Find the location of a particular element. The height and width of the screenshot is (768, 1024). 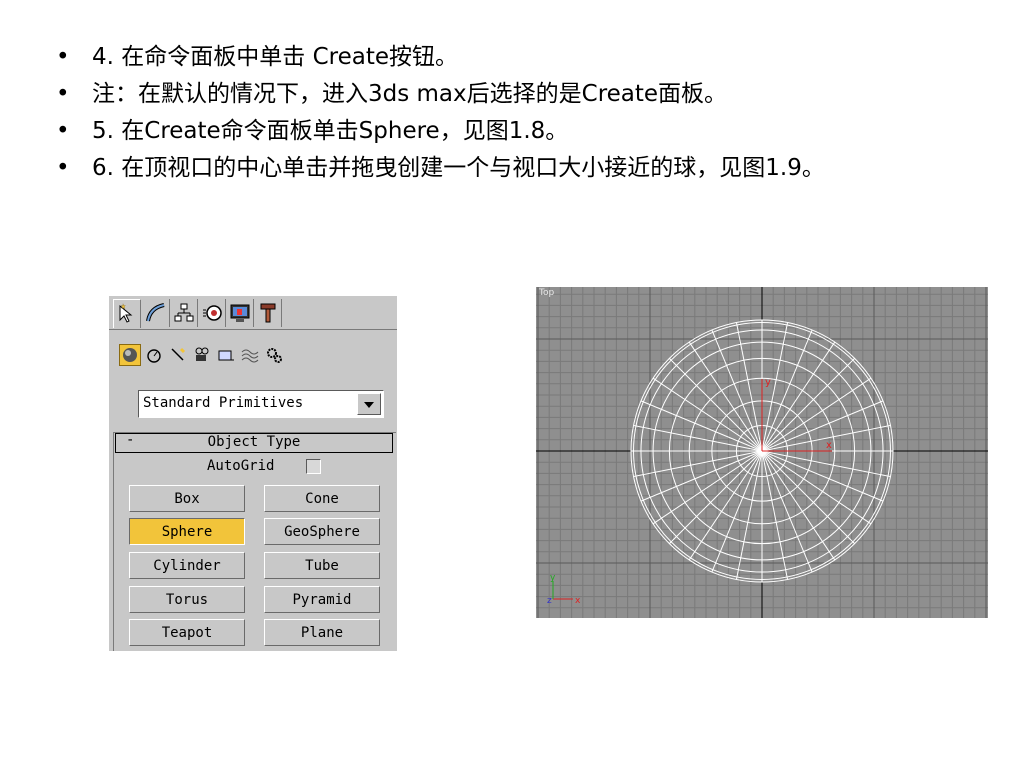

cylinder-button: Cylinder is located at coordinates (187, 565).